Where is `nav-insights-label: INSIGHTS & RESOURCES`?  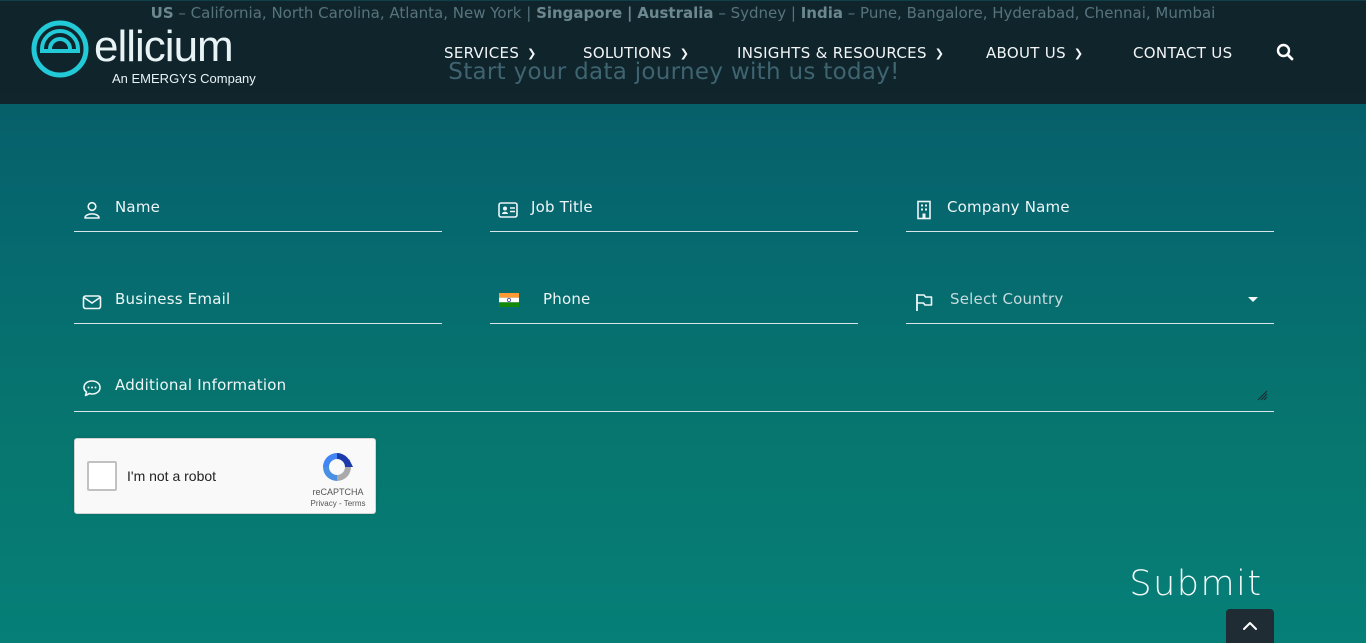 nav-insights-label: INSIGHTS & RESOURCES is located at coordinates (832, 53).